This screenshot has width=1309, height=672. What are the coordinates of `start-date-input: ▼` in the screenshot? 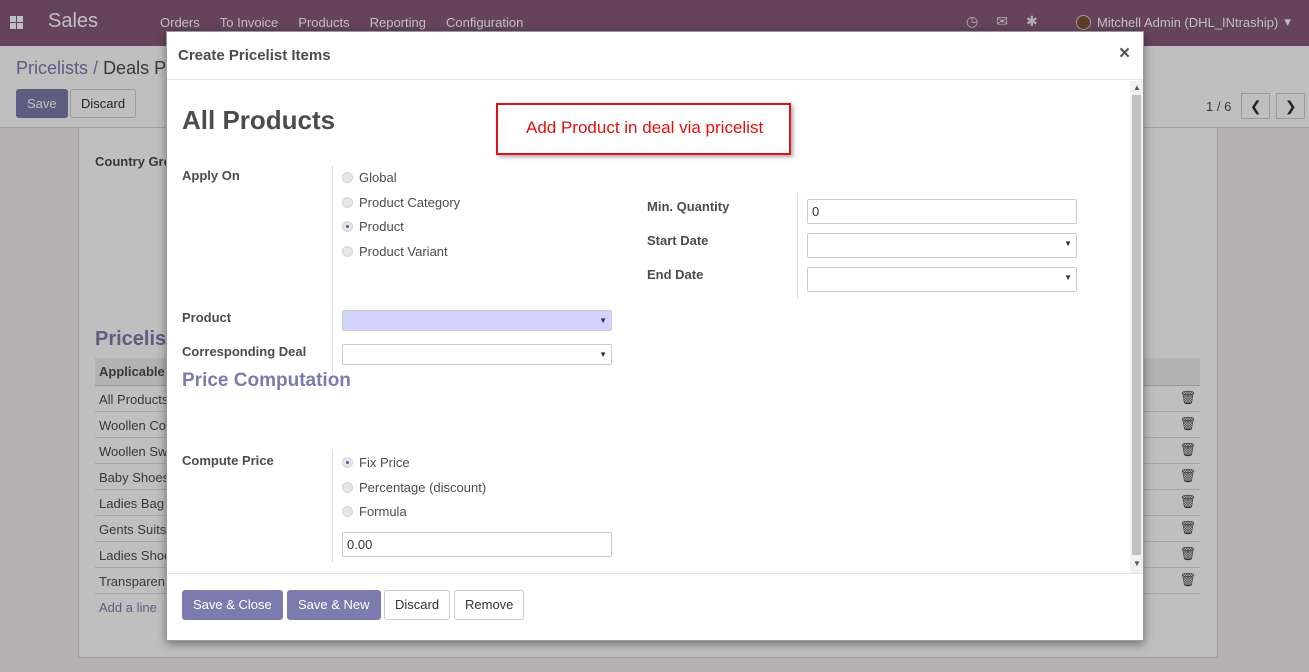 It's located at (942, 245).